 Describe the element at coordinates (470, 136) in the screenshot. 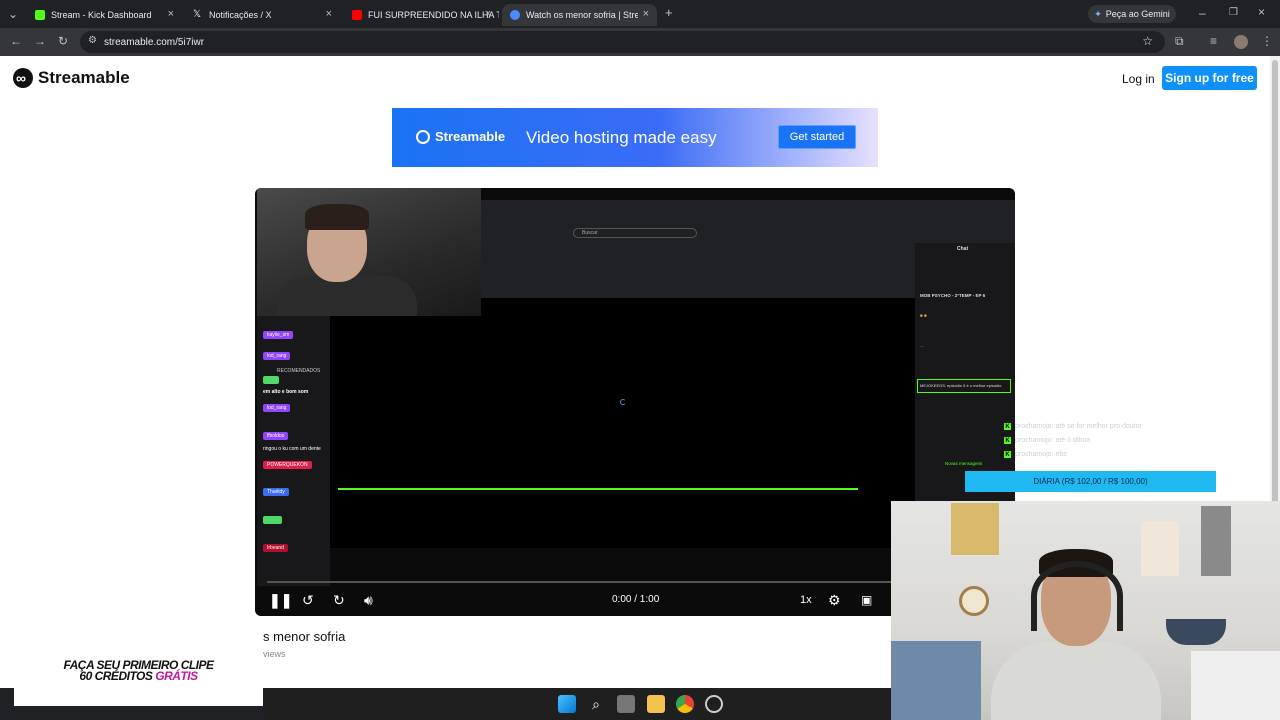

I see `banner-brand-text: Streamable` at that location.